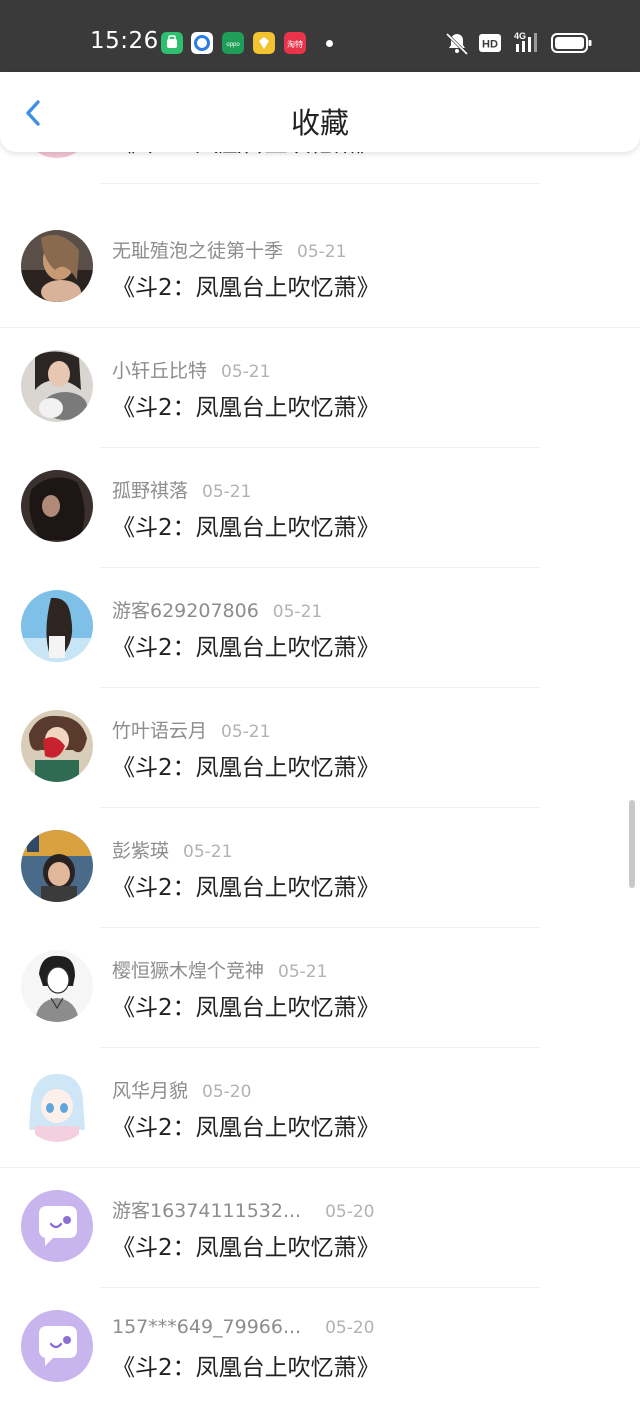  What do you see at coordinates (264, 43) in the screenshot?
I see `yellow-app-icon` at bounding box center [264, 43].